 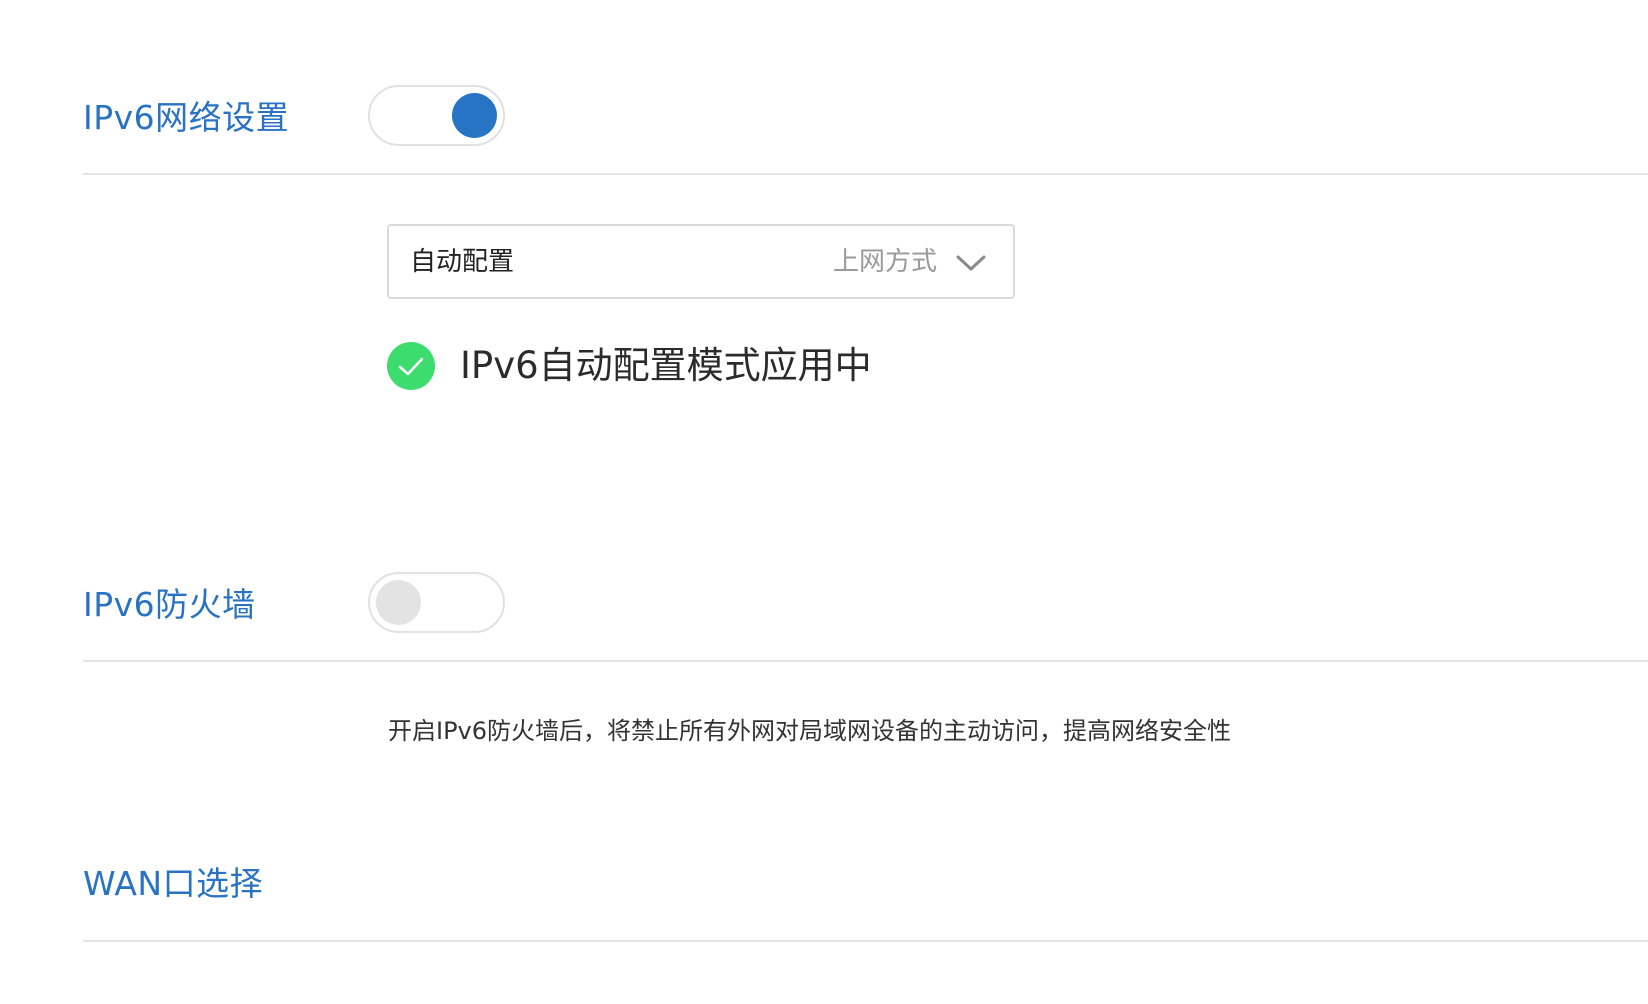 What do you see at coordinates (411, 366) in the screenshot?
I see `check-circle-icon` at bounding box center [411, 366].